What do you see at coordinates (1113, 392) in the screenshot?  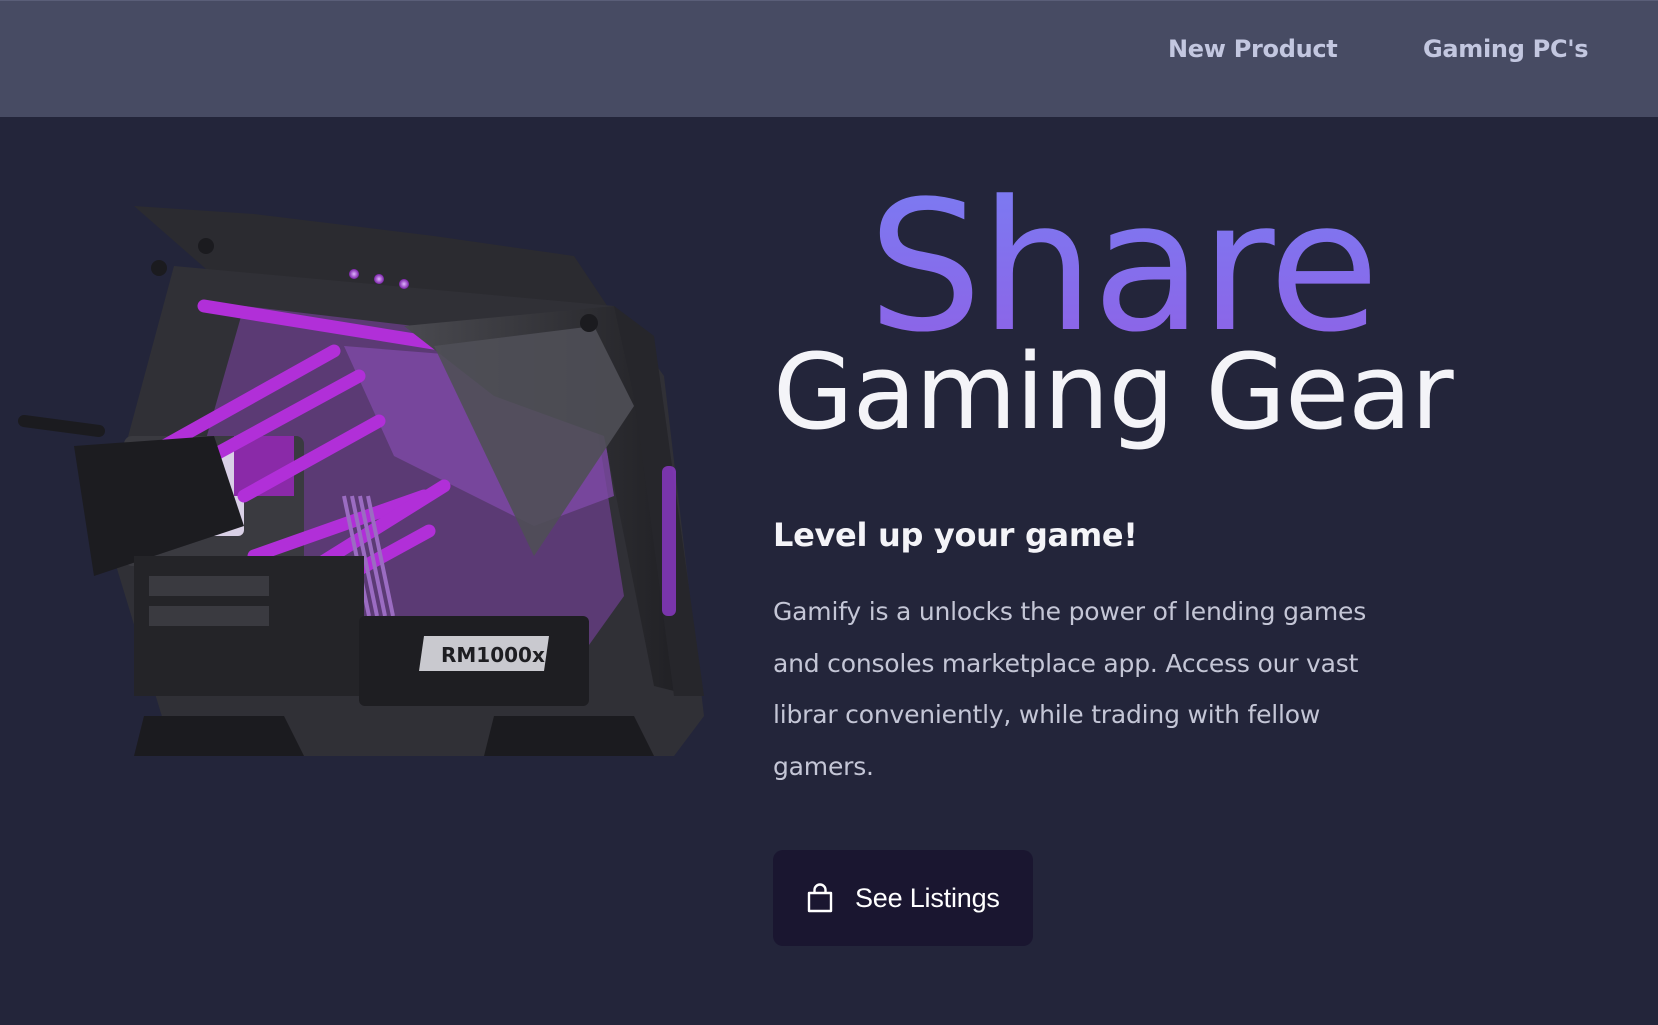 I see `headline-gaming-gear: Gaming Gear` at bounding box center [1113, 392].